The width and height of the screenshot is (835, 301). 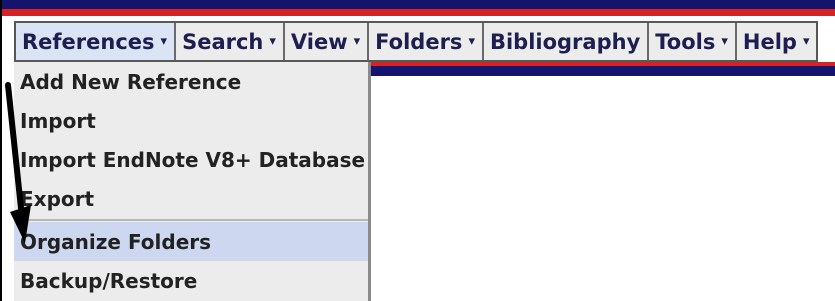 What do you see at coordinates (191, 280) in the screenshot?
I see `menu-item-backup-restore: Backup/Restore` at bounding box center [191, 280].